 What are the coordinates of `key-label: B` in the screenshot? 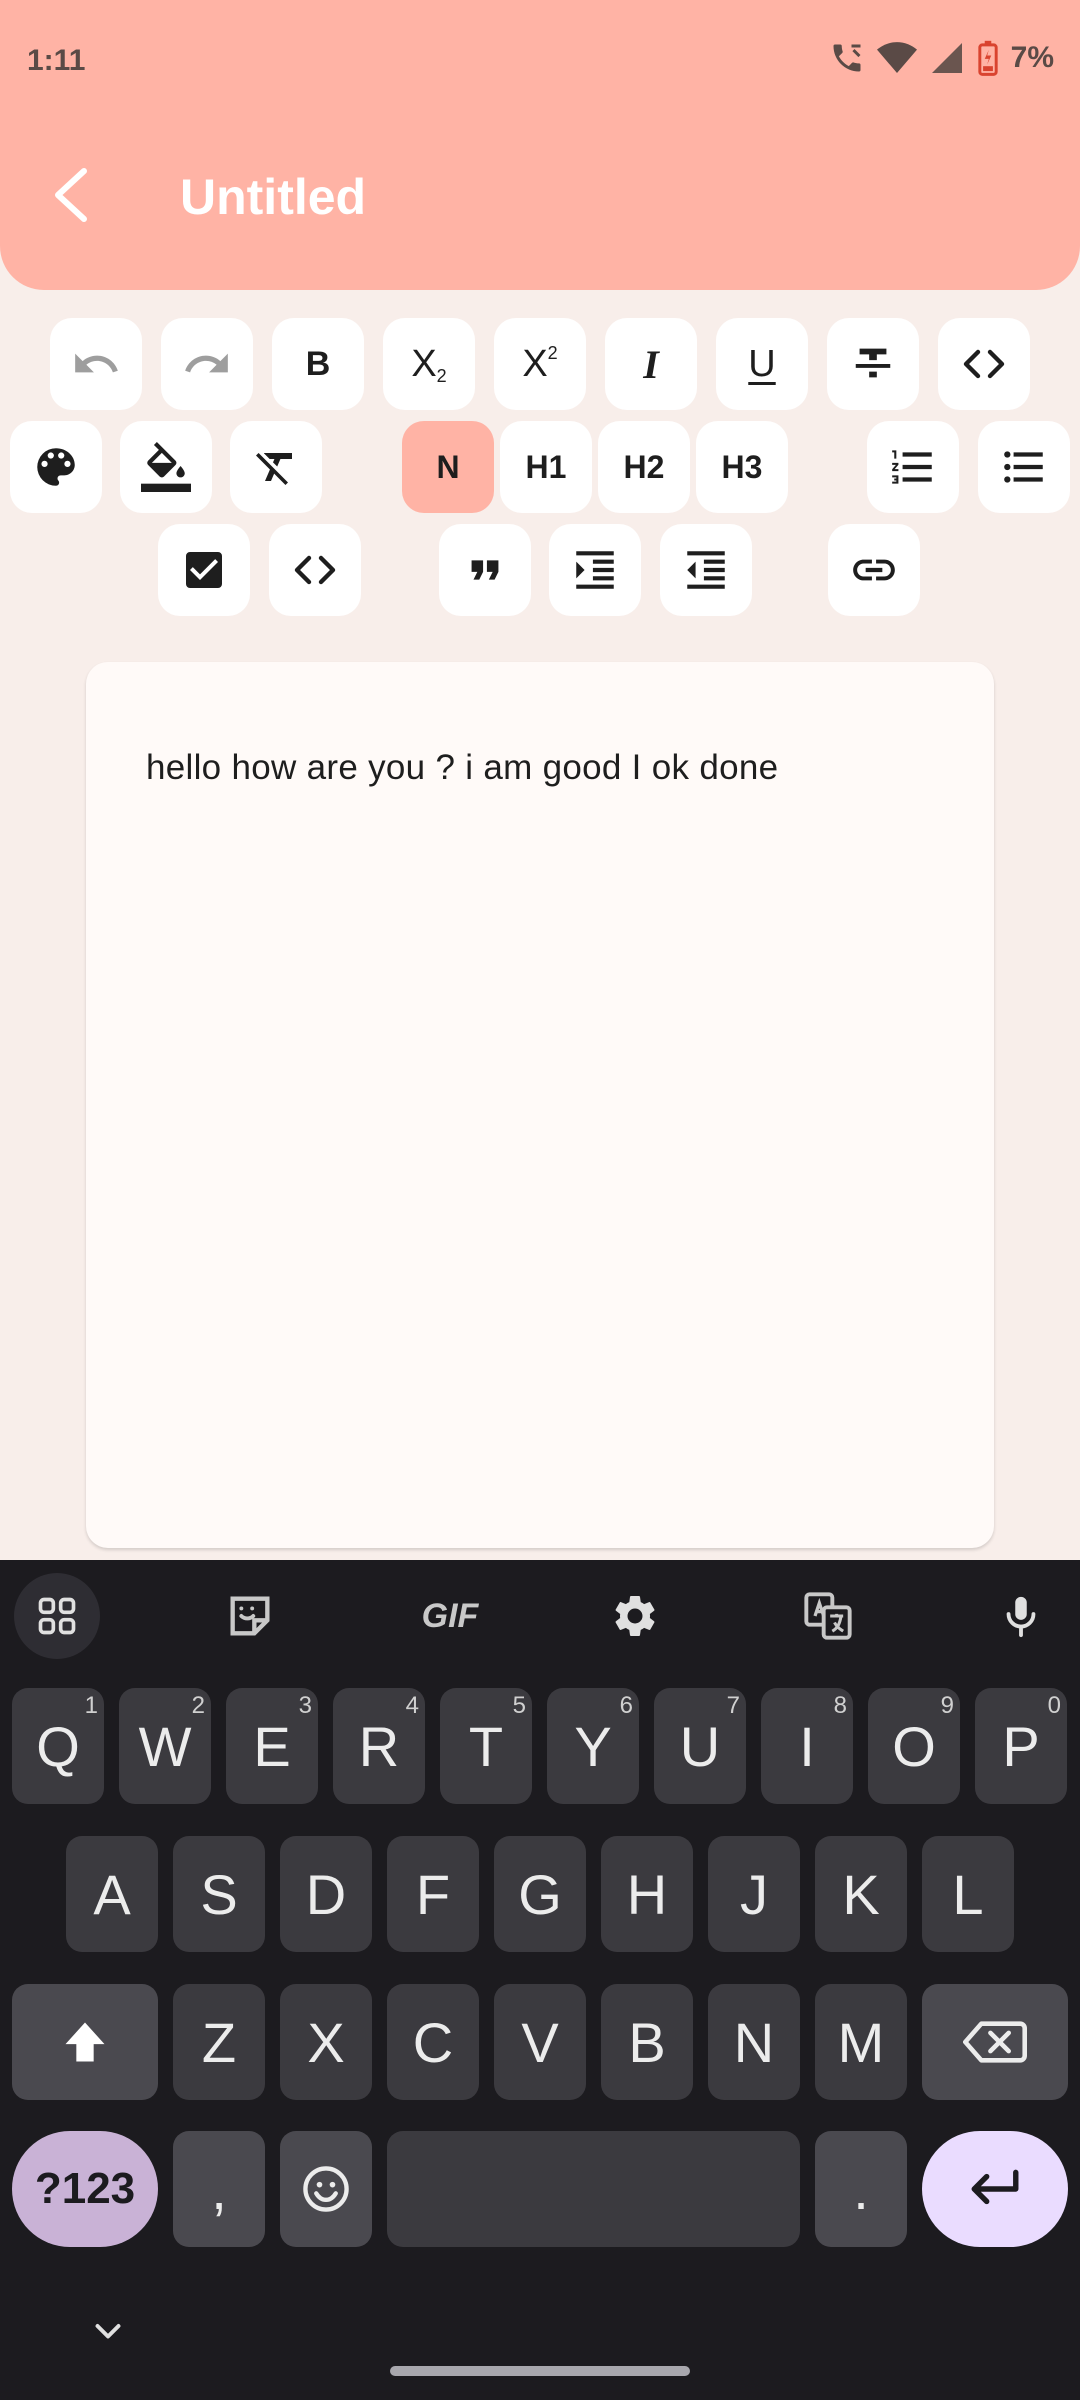 It's located at (647, 2042).